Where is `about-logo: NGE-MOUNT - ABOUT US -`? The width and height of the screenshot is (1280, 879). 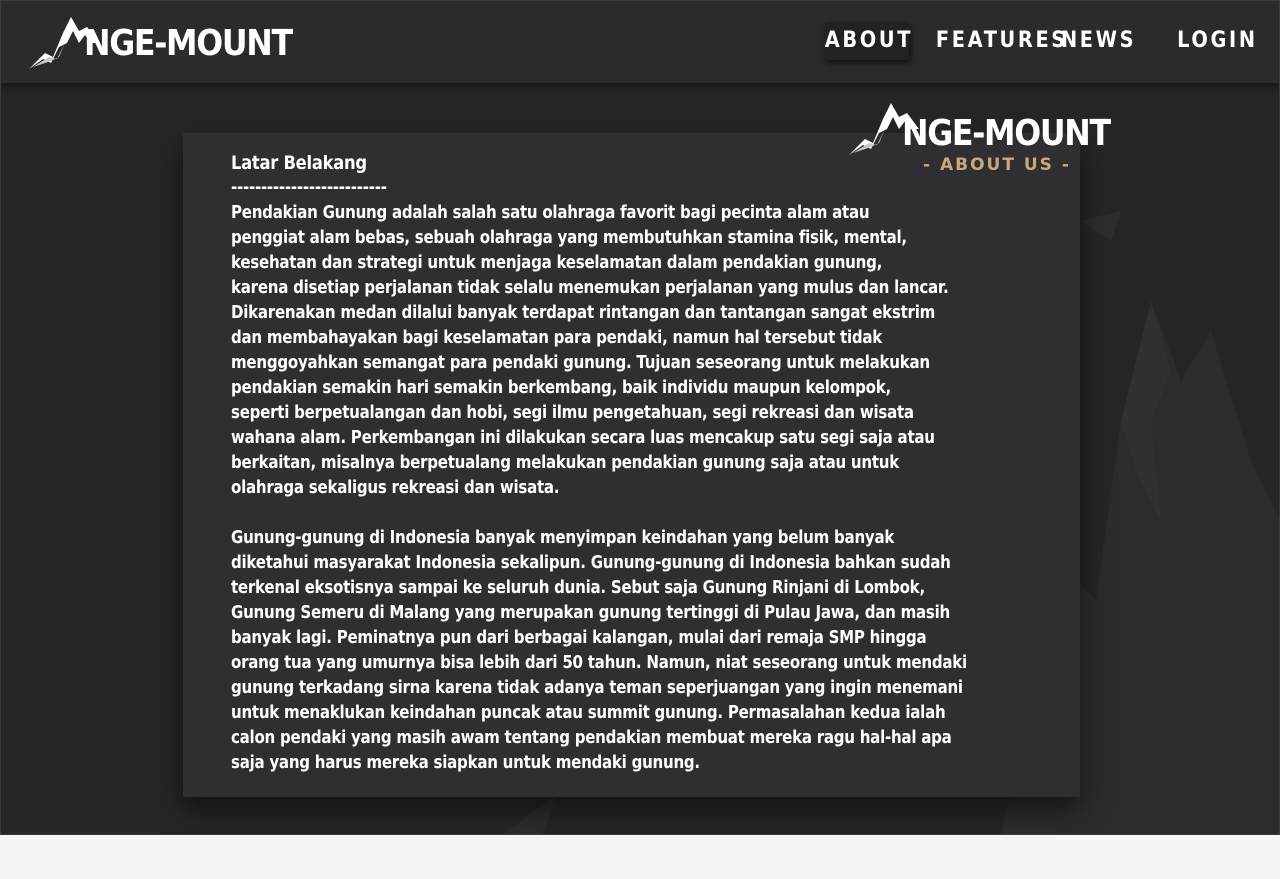
about-logo: NGE-MOUNT - ABOUT US - is located at coordinates (980, 141).